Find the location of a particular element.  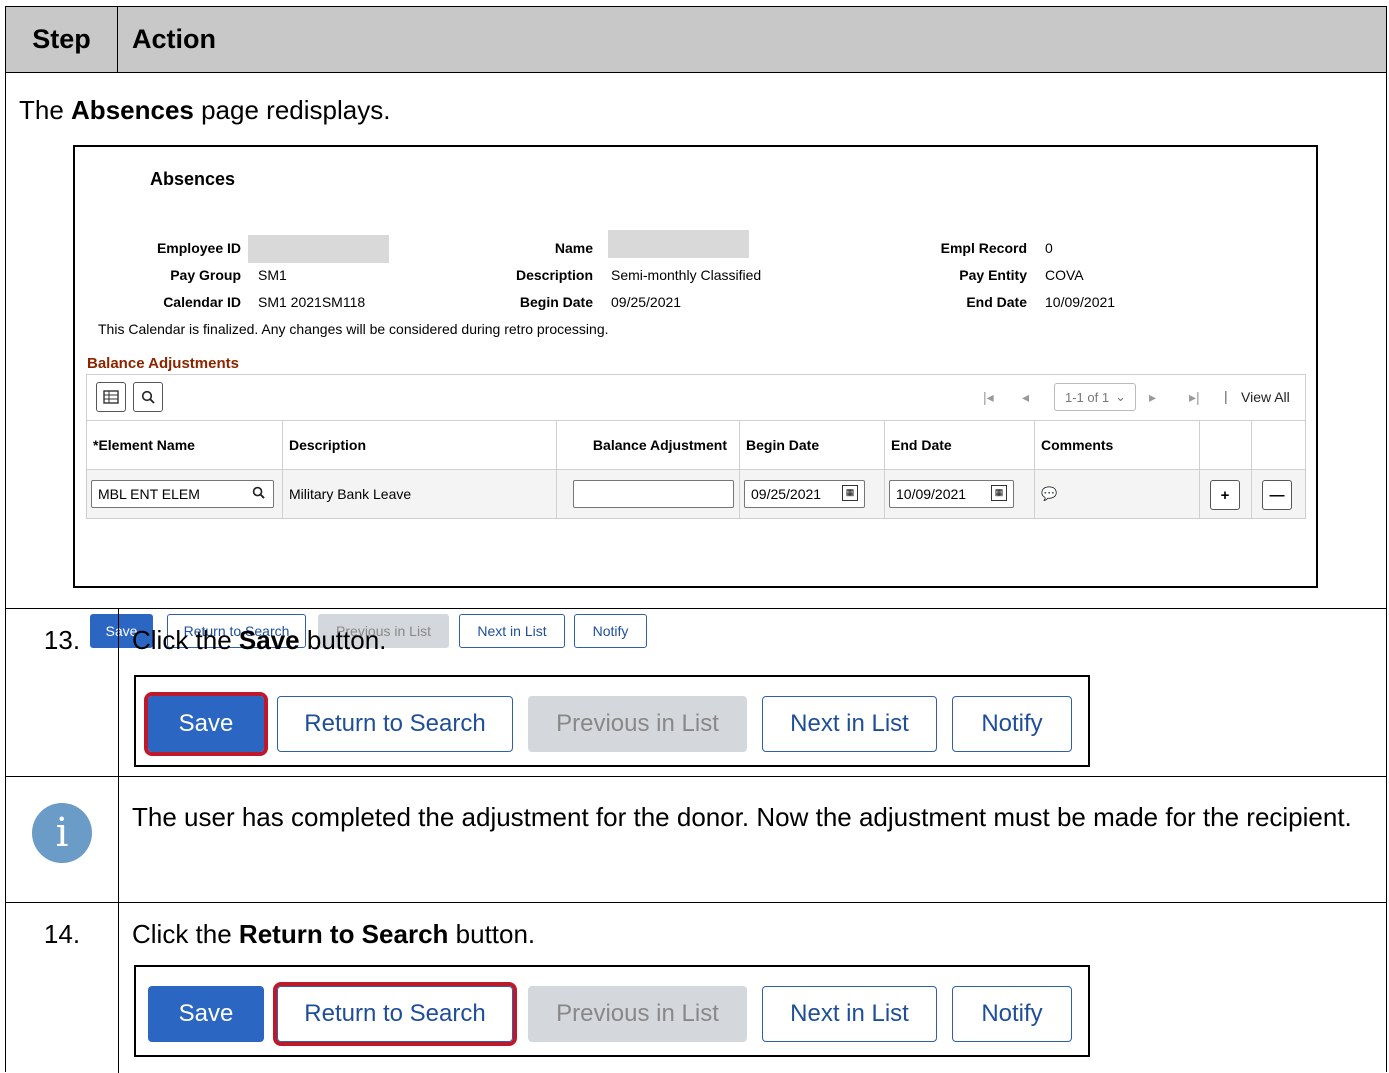

col-add is located at coordinates (1226, 445).